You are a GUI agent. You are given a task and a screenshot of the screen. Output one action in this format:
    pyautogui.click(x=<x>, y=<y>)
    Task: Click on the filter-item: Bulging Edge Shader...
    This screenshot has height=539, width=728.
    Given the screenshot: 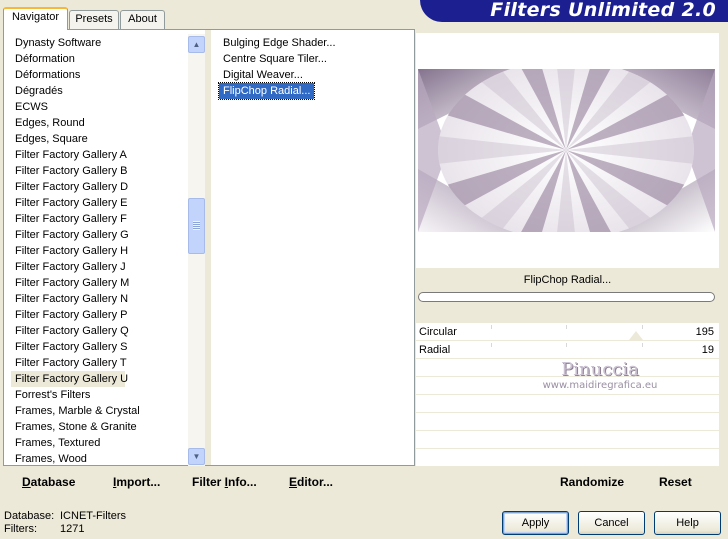 What is the action you would take?
    pyautogui.click(x=277, y=43)
    